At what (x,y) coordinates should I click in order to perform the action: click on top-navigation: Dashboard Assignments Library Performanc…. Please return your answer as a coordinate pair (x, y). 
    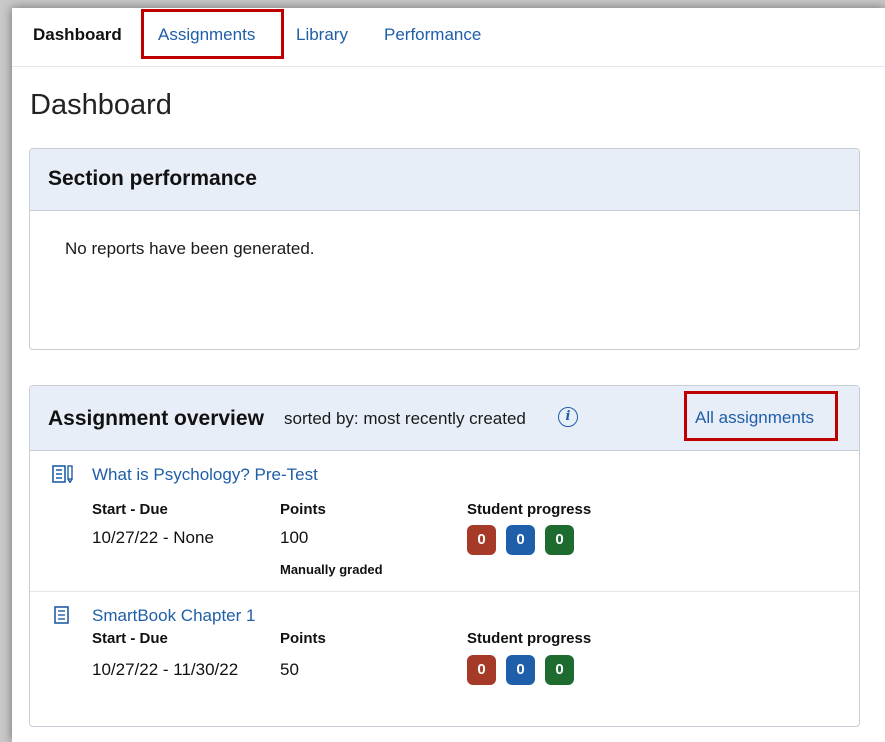
    Looking at the image, I should click on (448, 37).